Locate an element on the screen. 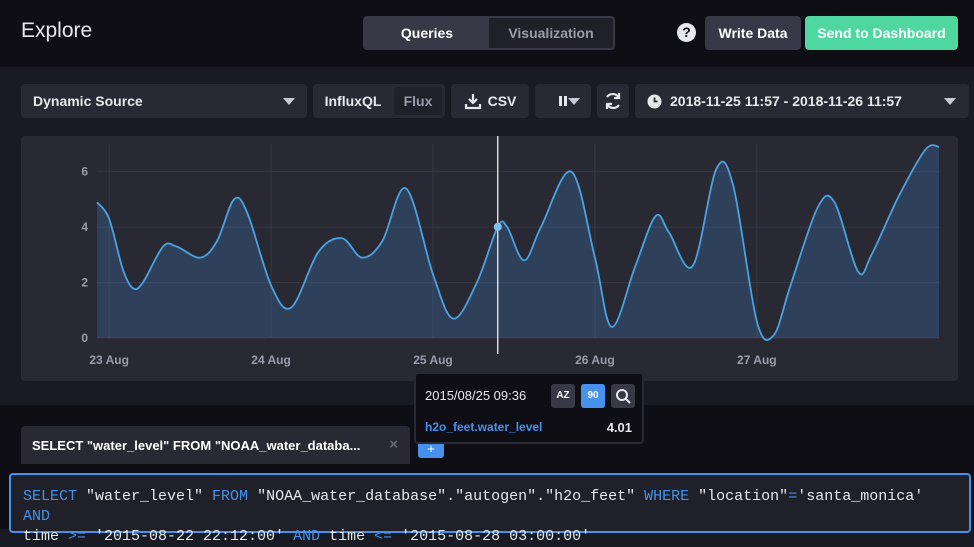 The height and width of the screenshot is (547, 974). x-tick-label: 27 Aug is located at coordinates (757, 360).